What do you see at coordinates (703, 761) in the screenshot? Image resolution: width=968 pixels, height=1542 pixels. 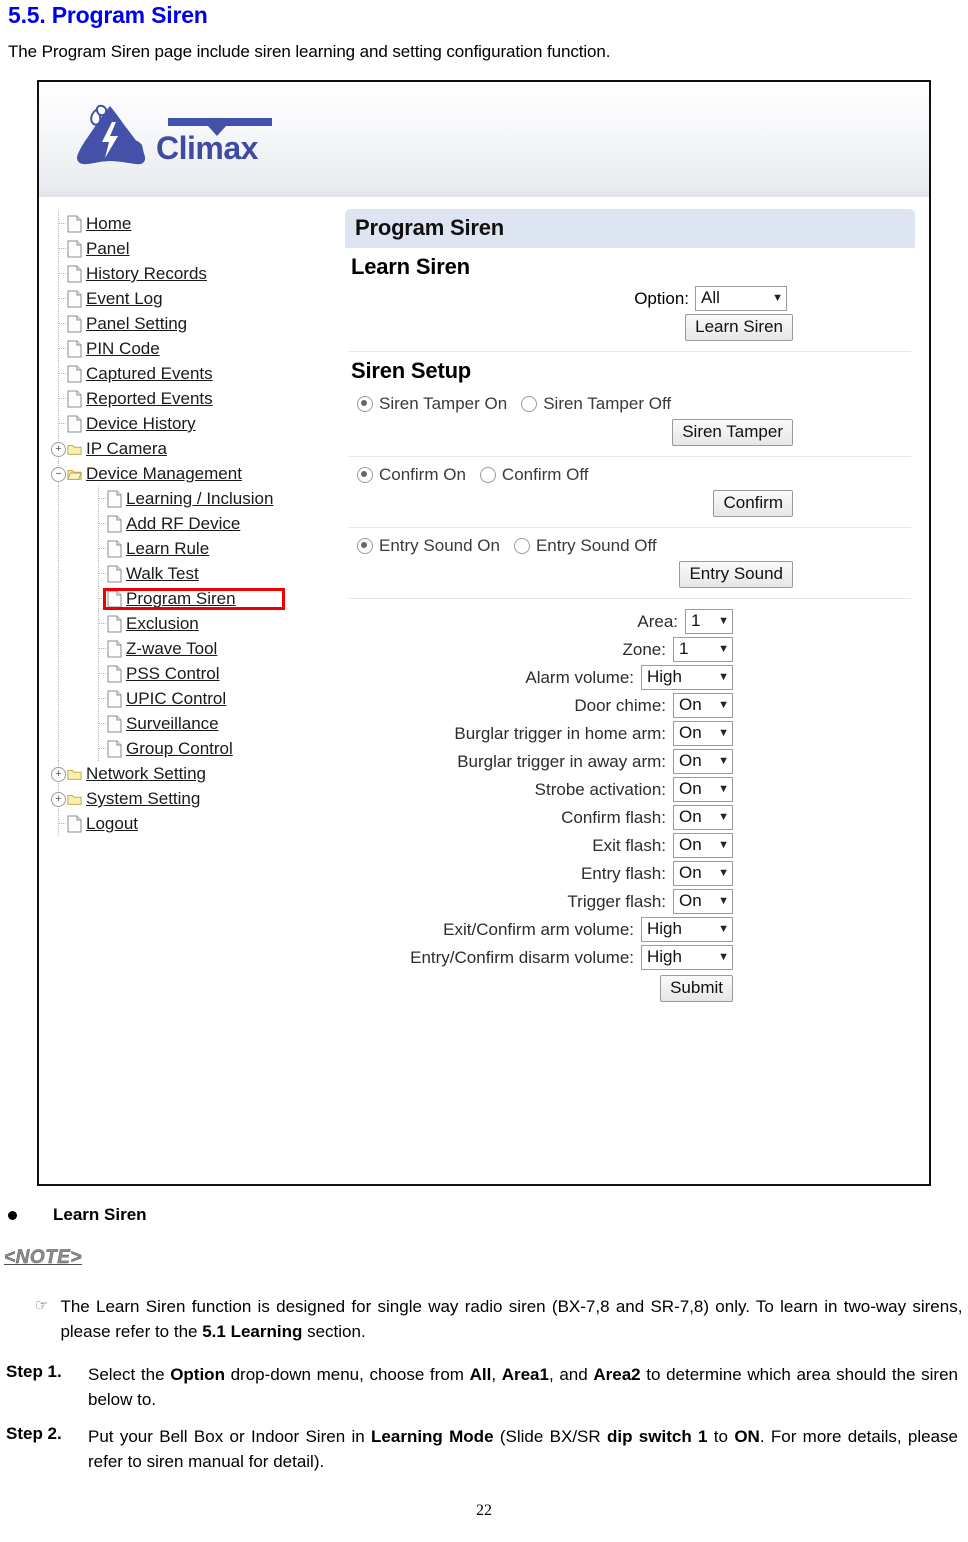 I see `burglar-trigger-in-away-arm-select: On ▼` at bounding box center [703, 761].